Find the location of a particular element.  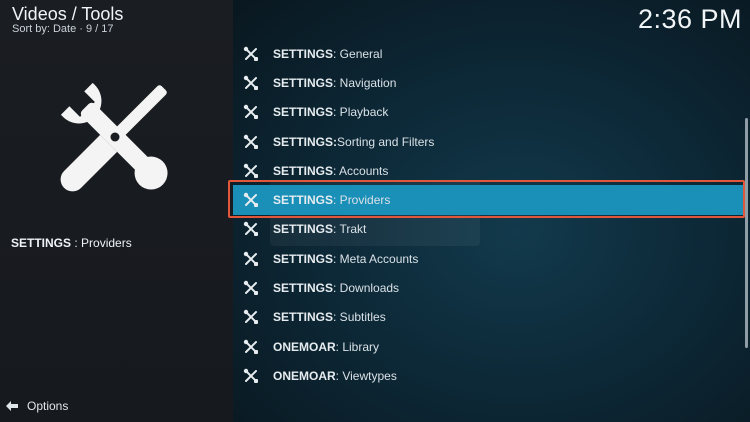

menu-item: ONEMOAR : Library is located at coordinates (488, 346).